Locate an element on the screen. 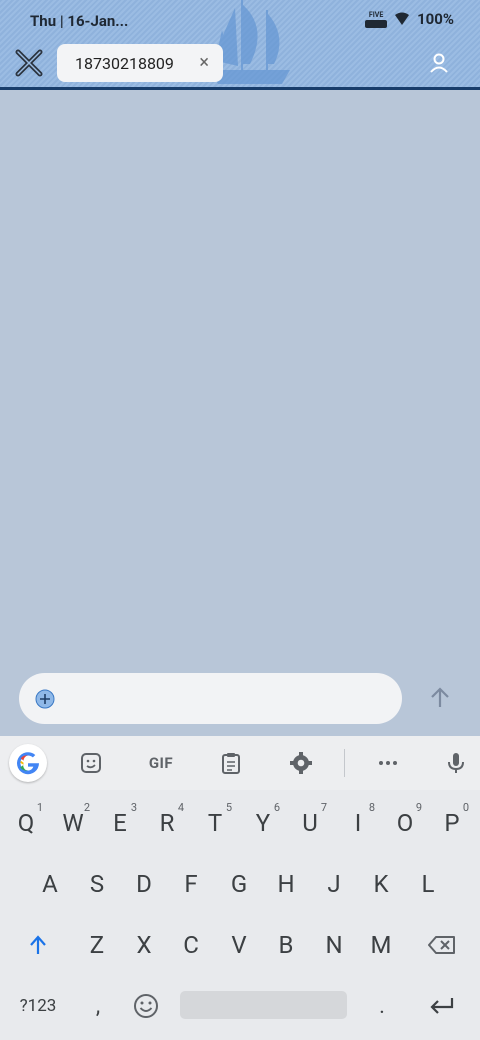 This screenshot has width=480, height=1040. wifi-icon is located at coordinates (402, 18).